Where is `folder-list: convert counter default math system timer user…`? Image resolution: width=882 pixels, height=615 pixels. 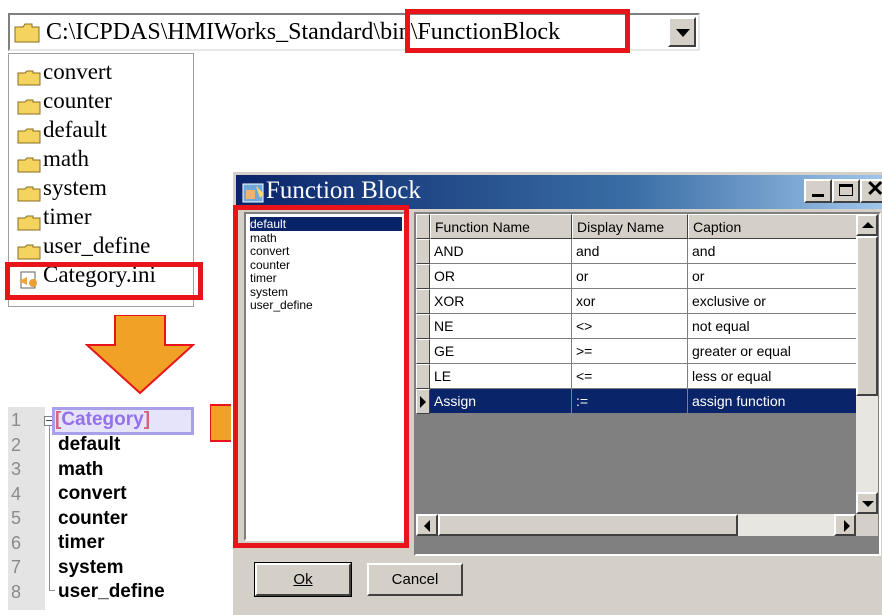 folder-list: convert counter default math system timer user… is located at coordinates (101, 180).